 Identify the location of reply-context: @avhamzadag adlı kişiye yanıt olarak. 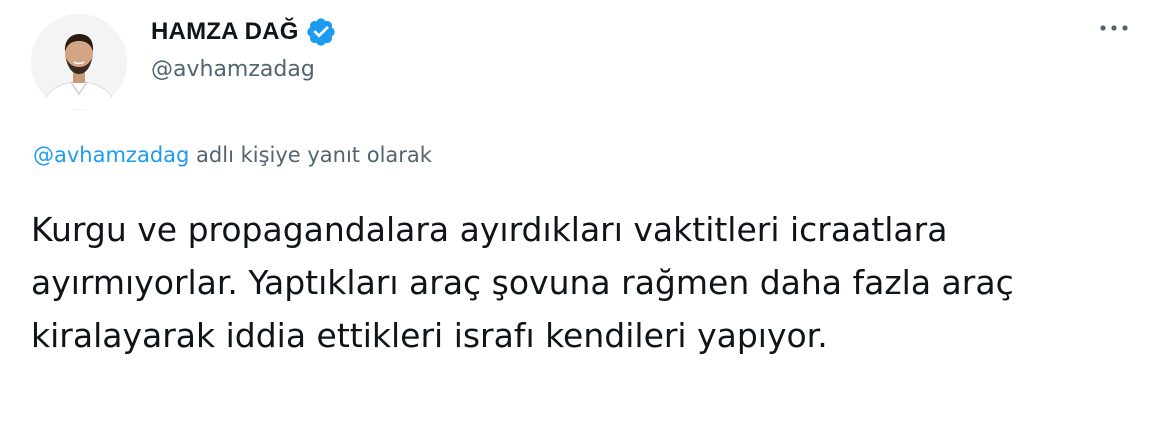
(232, 155).